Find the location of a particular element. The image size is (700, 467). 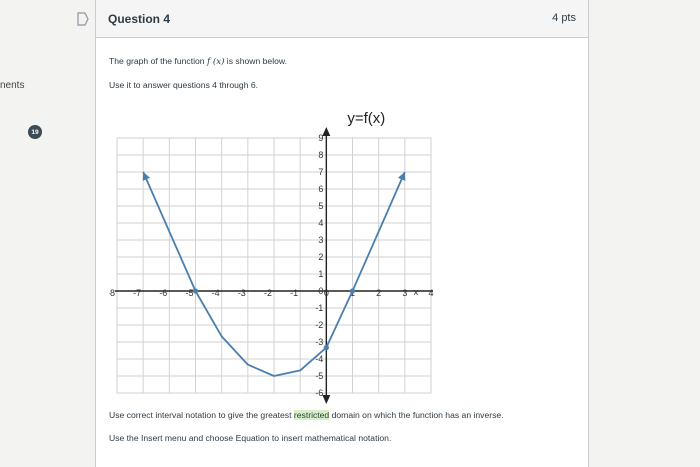

y-tick-label: 7 is located at coordinates (320, 172).